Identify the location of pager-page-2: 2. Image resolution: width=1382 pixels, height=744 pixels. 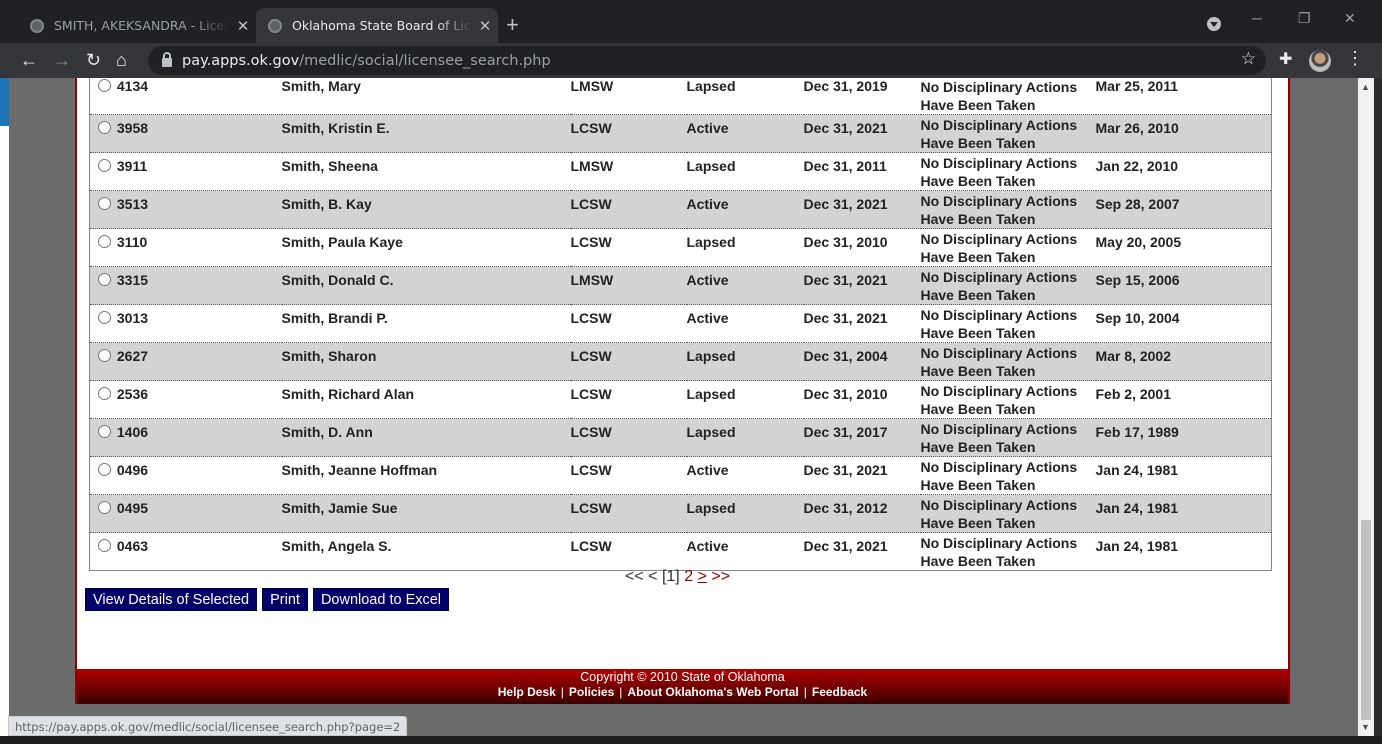
(688, 576).